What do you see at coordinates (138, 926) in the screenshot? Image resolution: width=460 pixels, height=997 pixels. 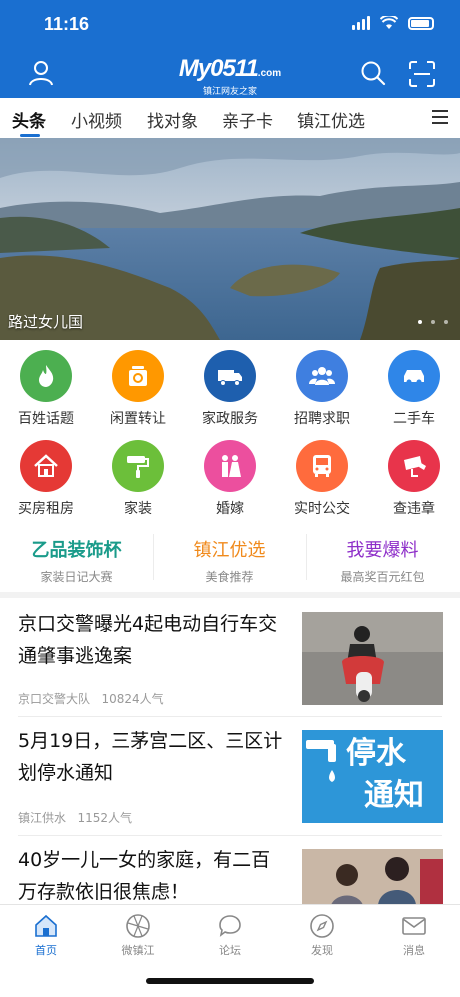 I see `aperture-icon` at bounding box center [138, 926].